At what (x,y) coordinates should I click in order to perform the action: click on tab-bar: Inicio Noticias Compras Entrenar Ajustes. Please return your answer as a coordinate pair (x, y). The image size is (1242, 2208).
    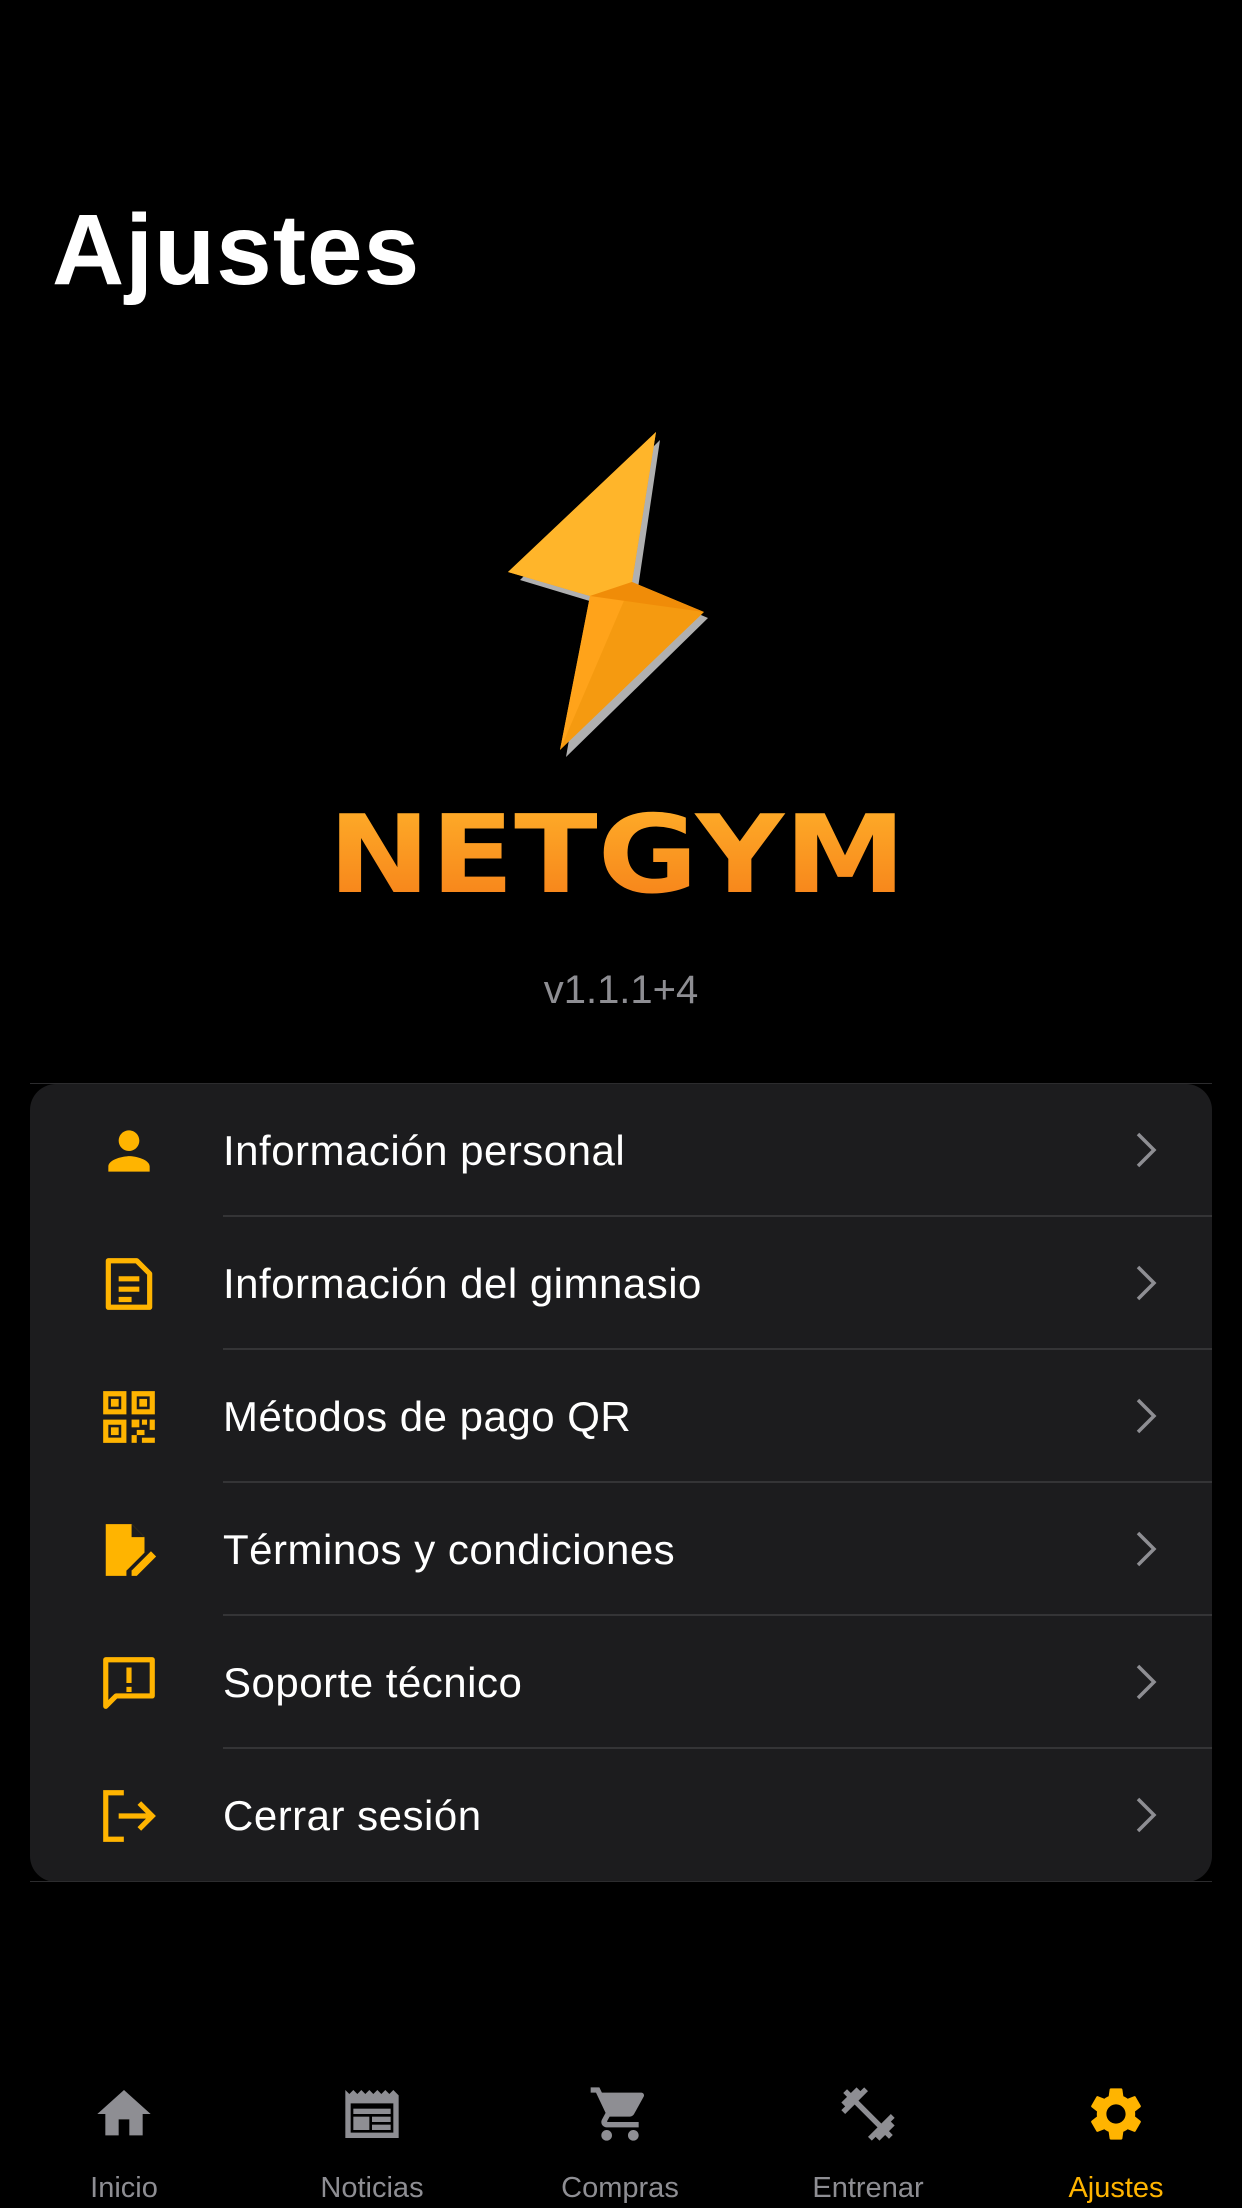
    Looking at the image, I should click on (621, 2134).